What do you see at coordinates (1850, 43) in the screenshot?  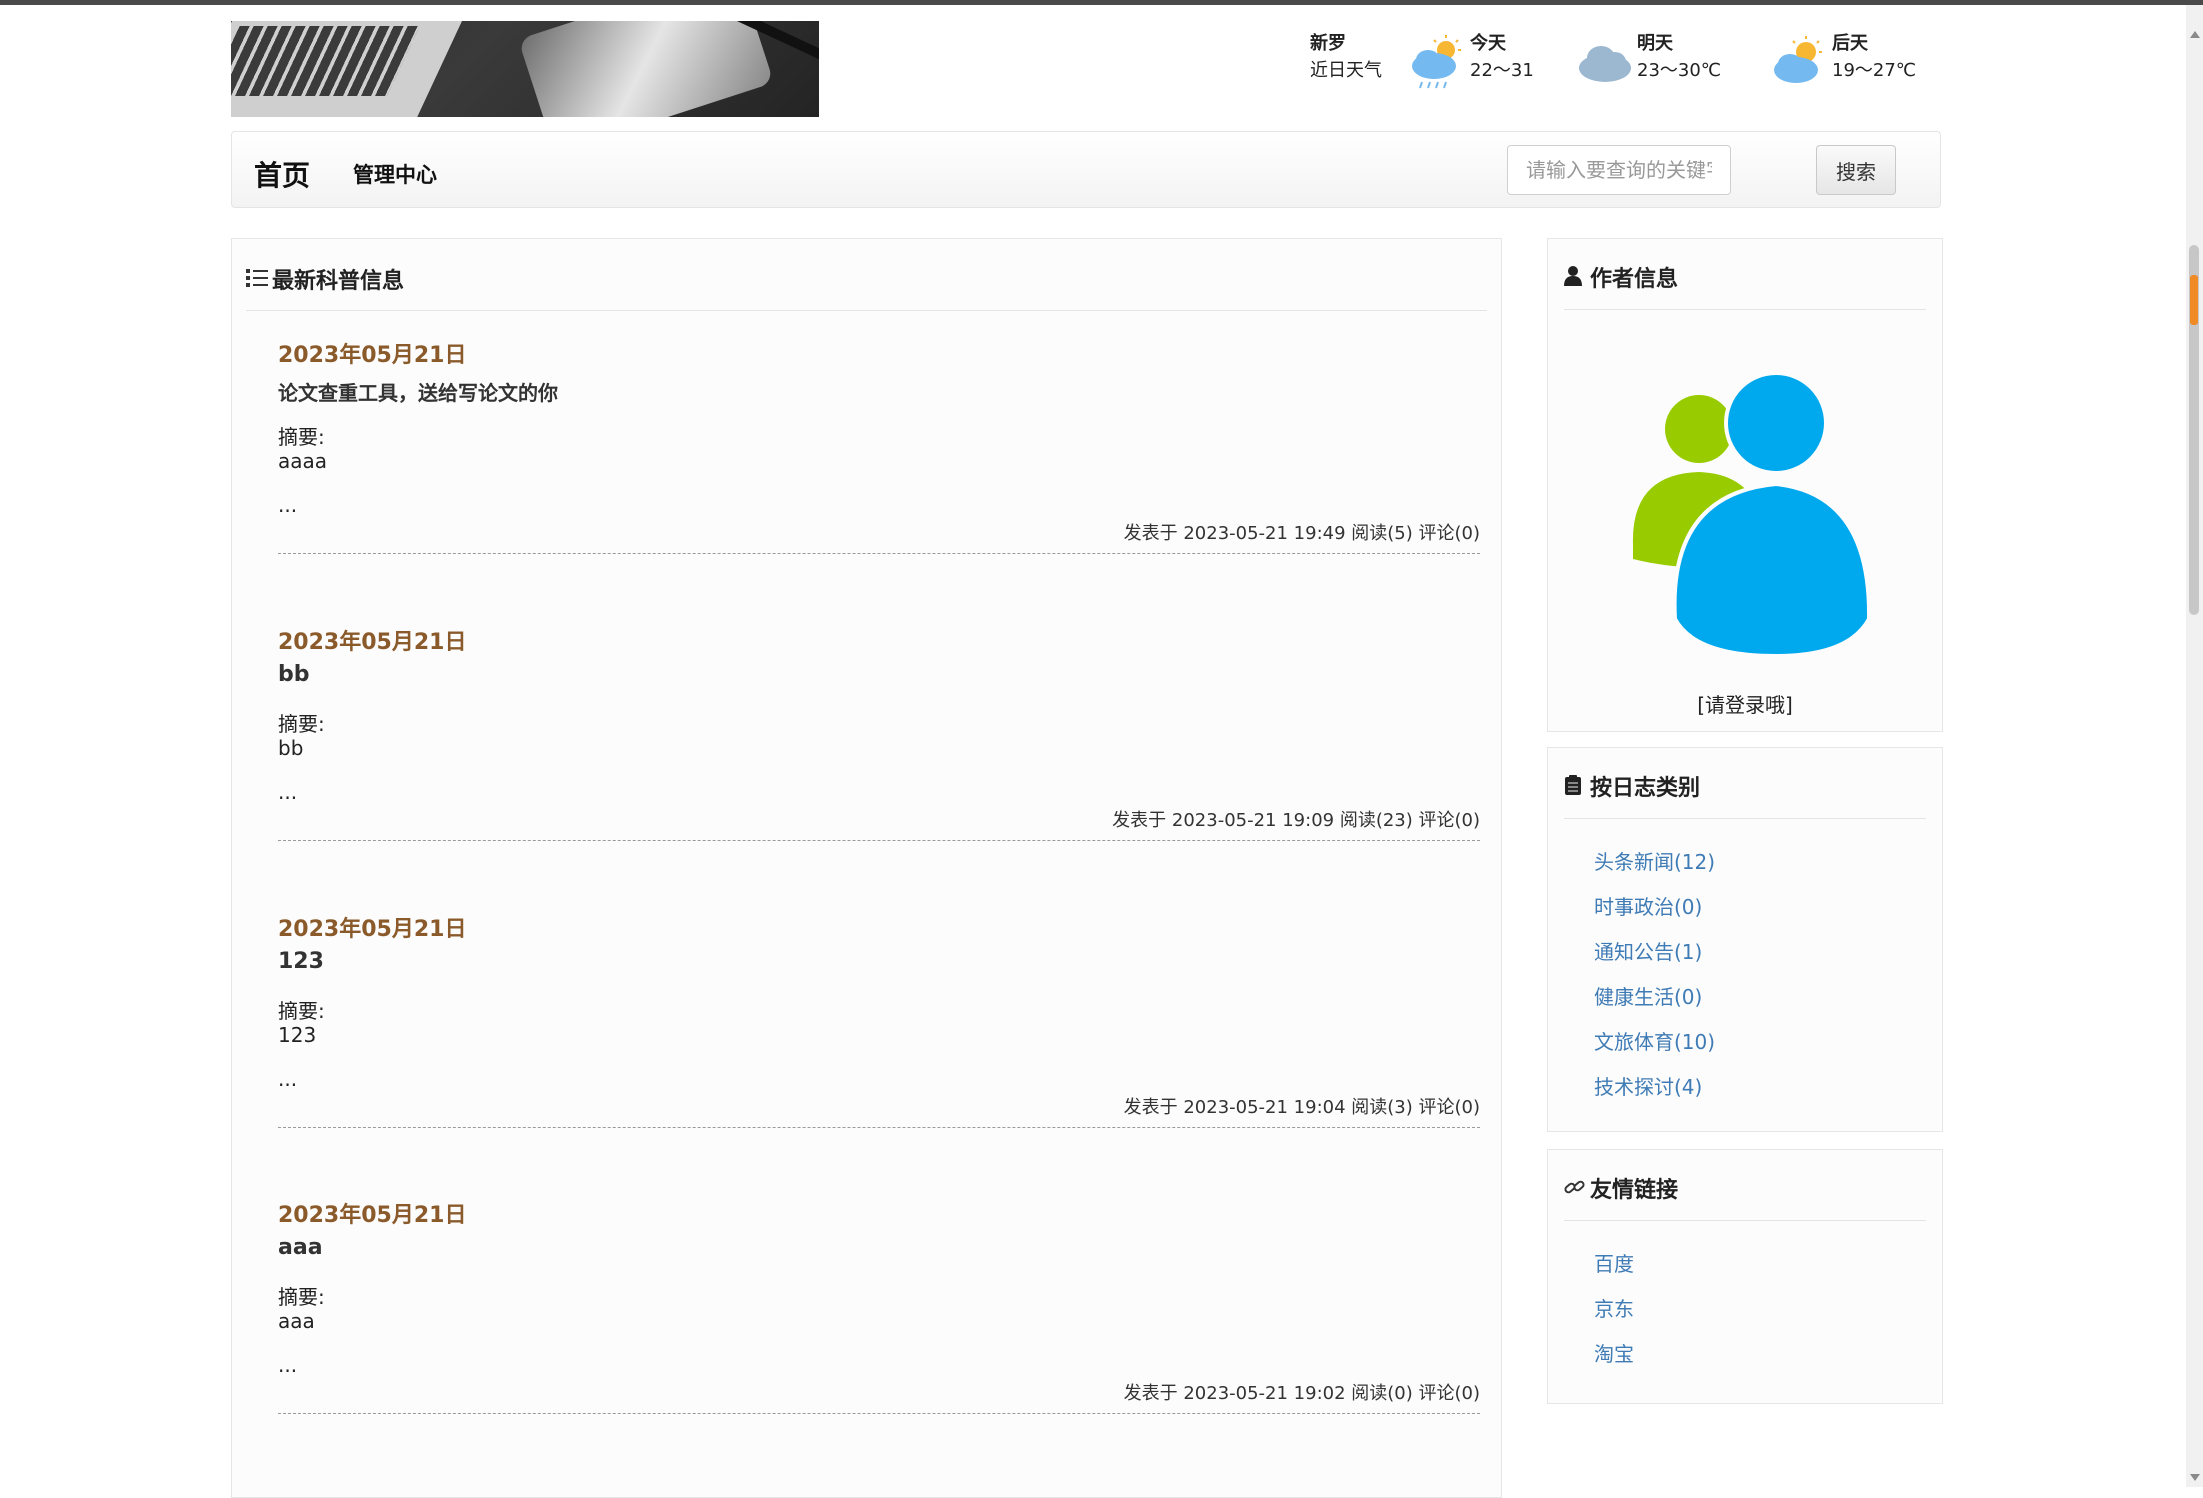 I see `weather-day-label: 后天` at bounding box center [1850, 43].